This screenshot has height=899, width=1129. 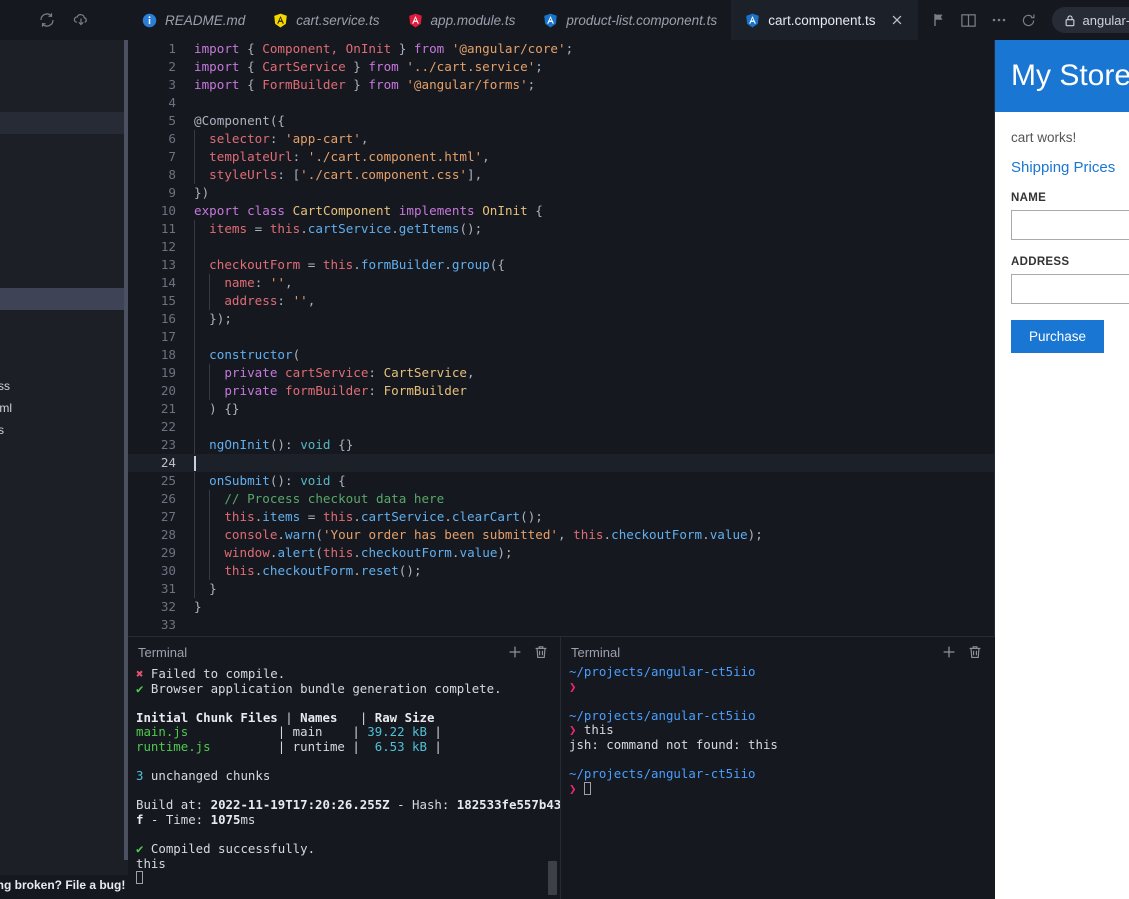 What do you see at coordinates (64, 887) in the screenshot?
I see `file-a-bug-bar: hing broken? File a bug!` at bounding box center [64, 887].